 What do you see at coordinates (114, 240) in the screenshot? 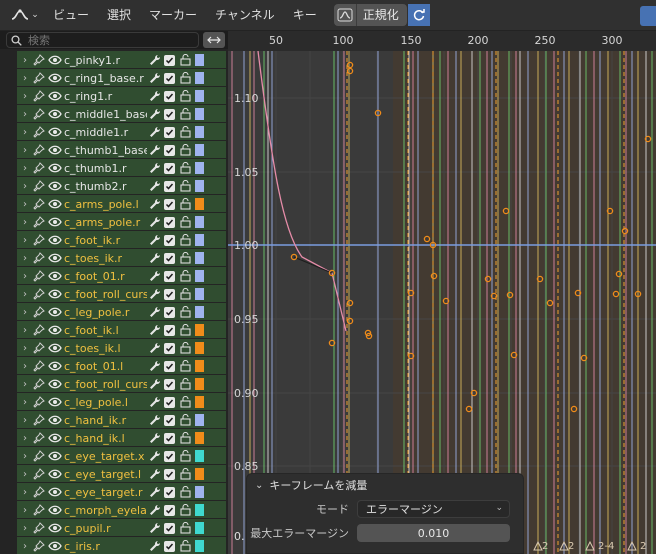
I see `channel-row: › c_foot_ik.r` at bounding box center [114, 240].